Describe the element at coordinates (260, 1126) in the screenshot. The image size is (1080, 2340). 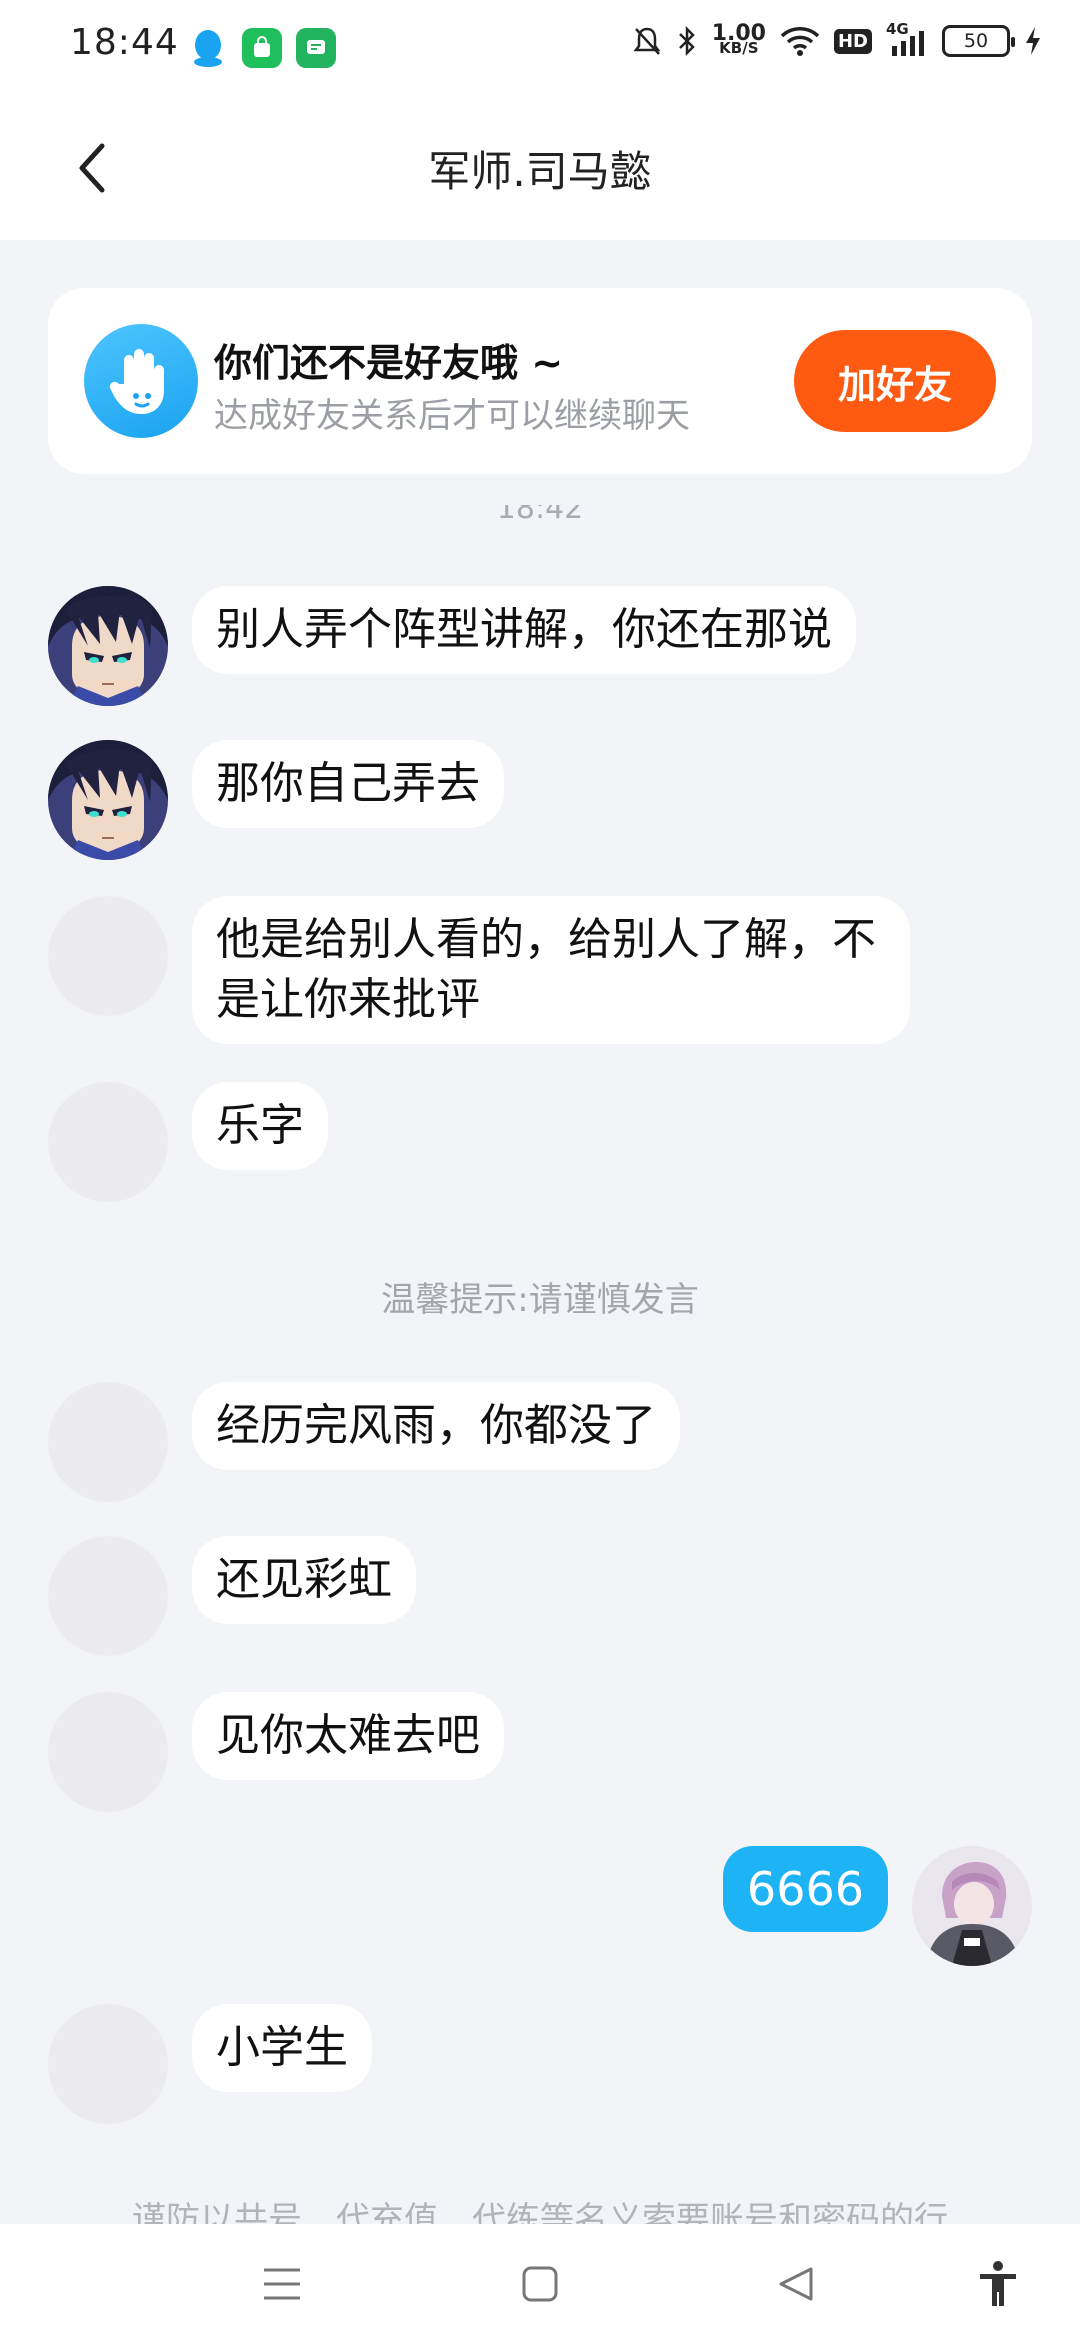
I see `message-bubble: 乐字` at that location.